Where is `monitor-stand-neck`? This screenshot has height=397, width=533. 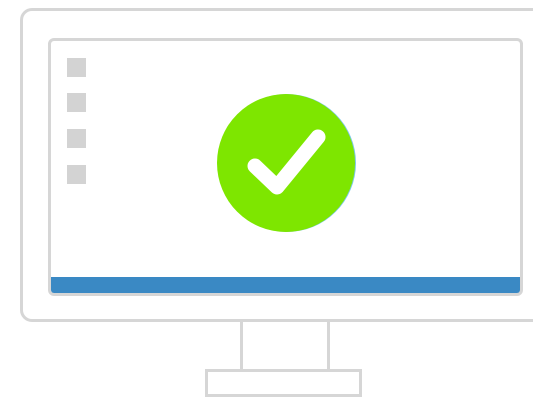 monitor-stand-neck is located at coordinates (285, 346).